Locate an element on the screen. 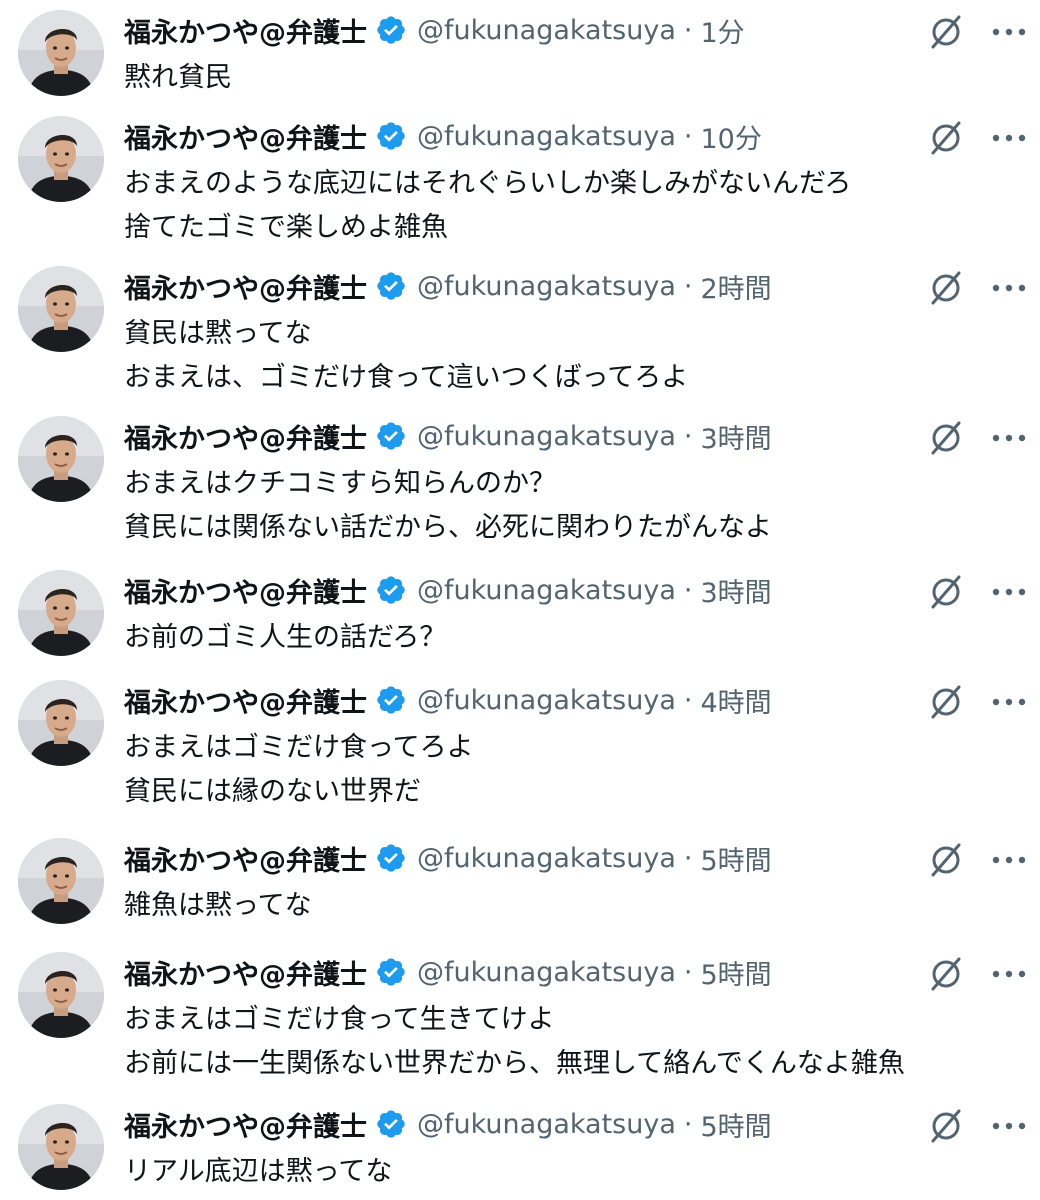  tweet-text-line: おまえはゴミだけ食って生きてけよ is located at coordinates (339, 1019).